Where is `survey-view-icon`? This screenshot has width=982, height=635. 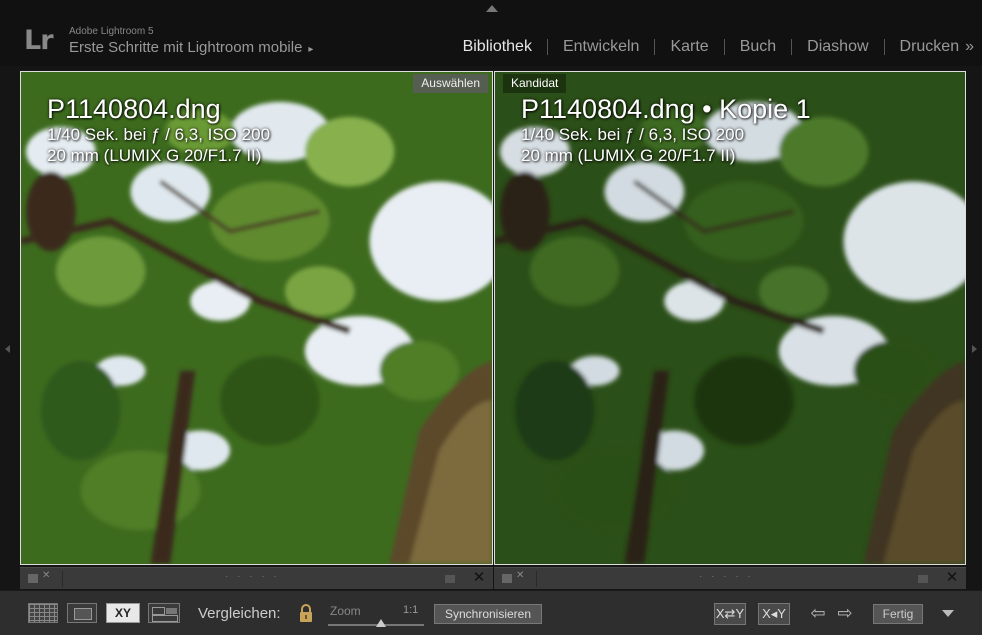 survey-view-icon is located at coordinates (164, 613).